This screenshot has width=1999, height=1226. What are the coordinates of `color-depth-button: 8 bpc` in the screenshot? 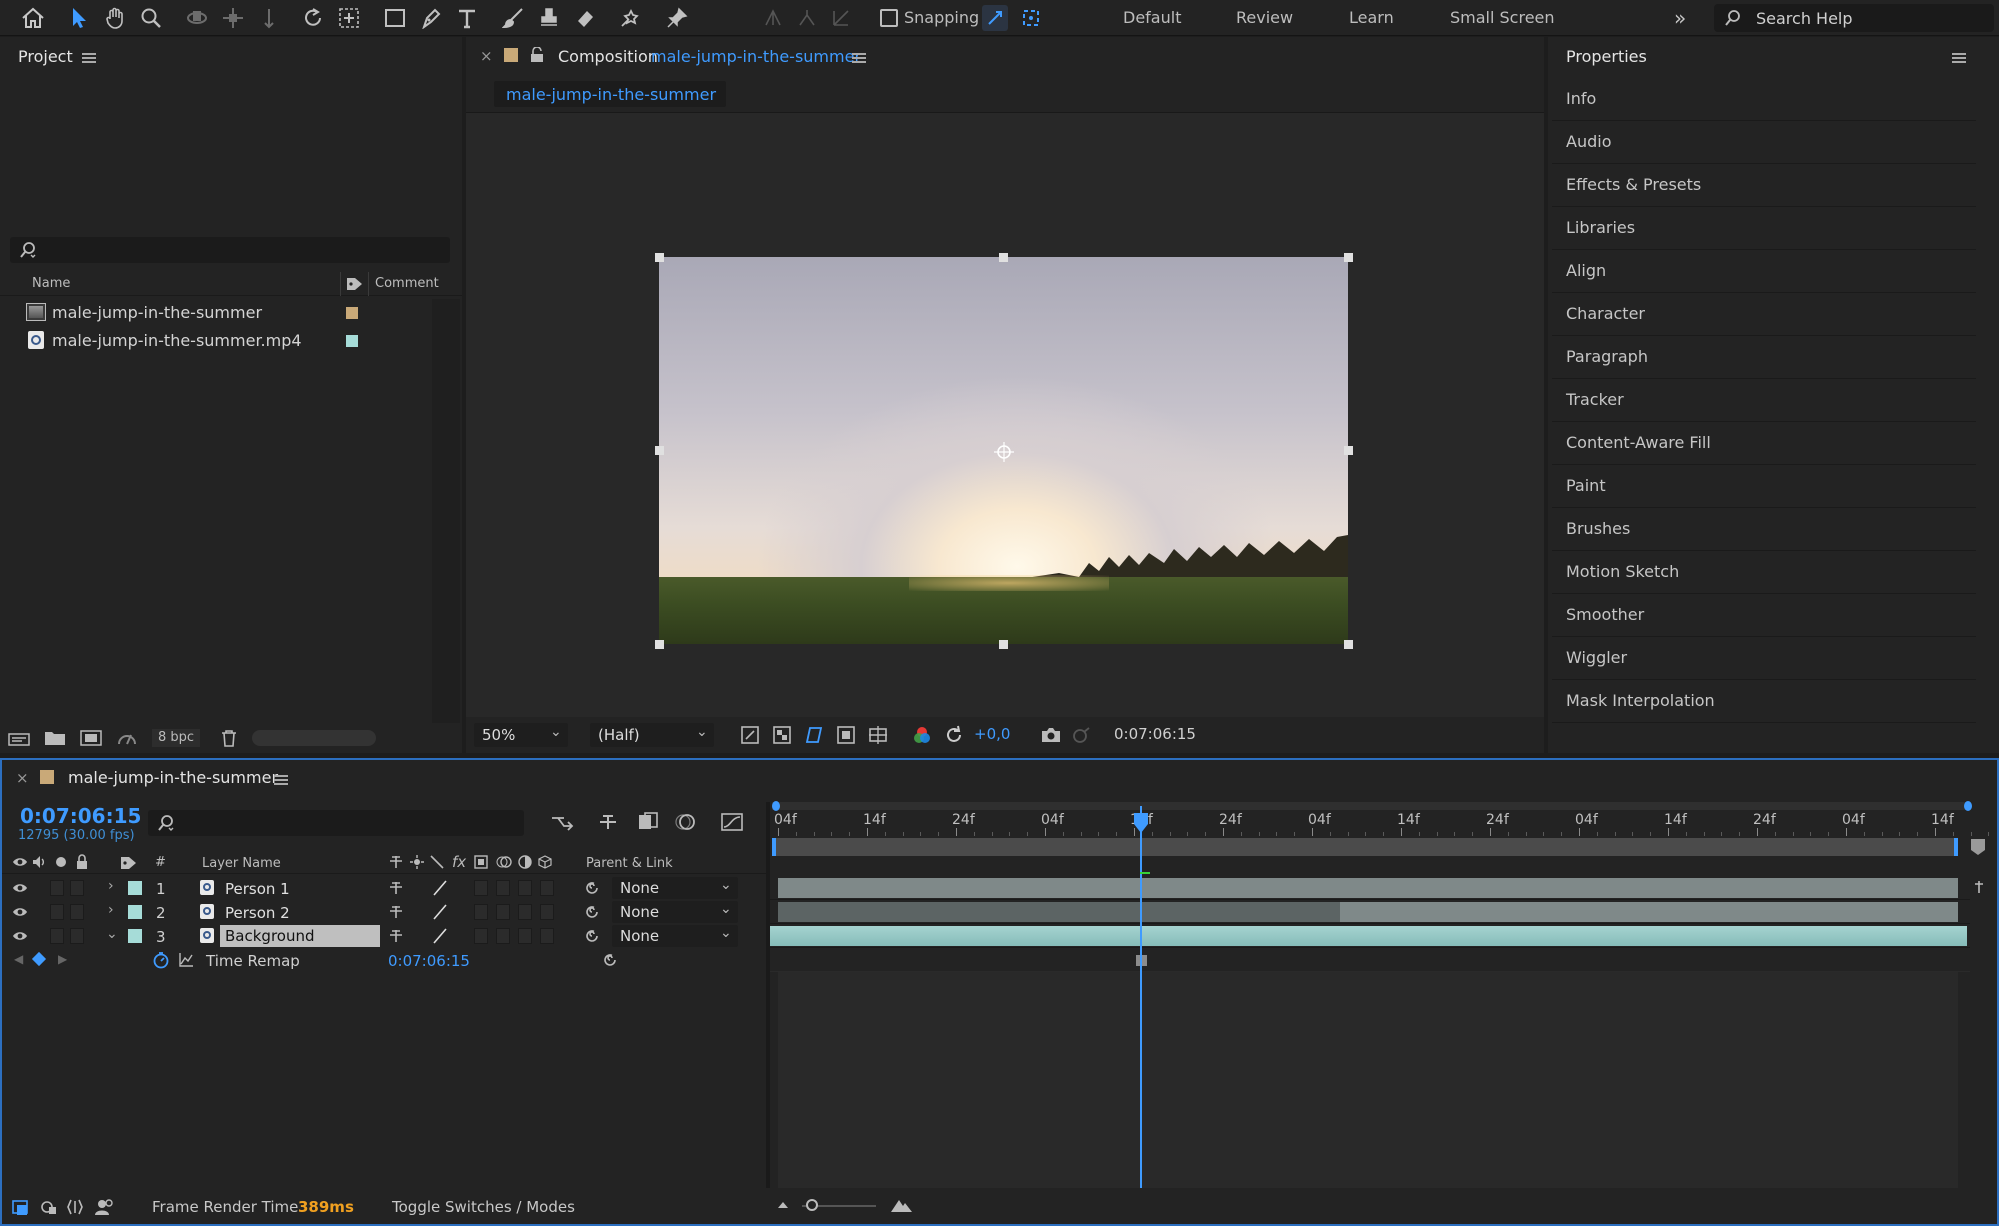 It's located at (176, 738).